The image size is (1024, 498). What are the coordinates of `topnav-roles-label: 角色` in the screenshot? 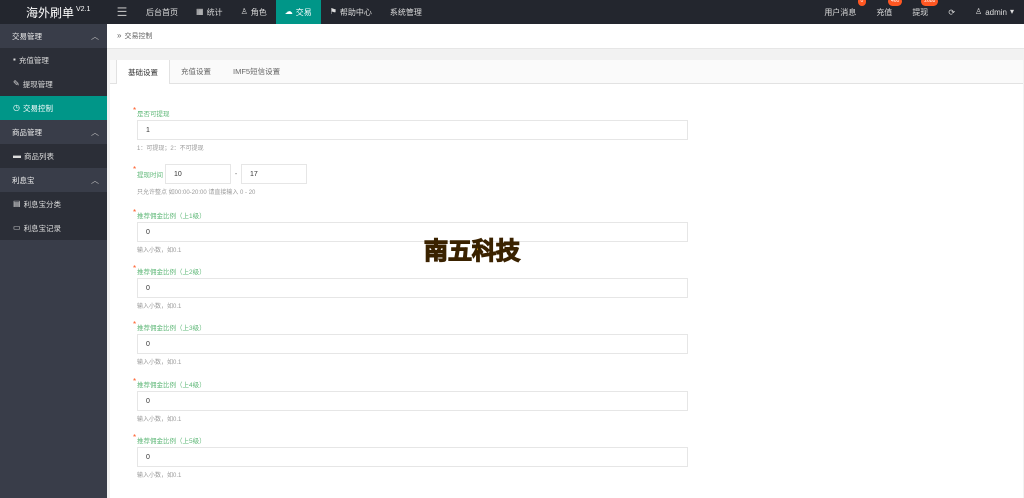 It's located at (258, 12).